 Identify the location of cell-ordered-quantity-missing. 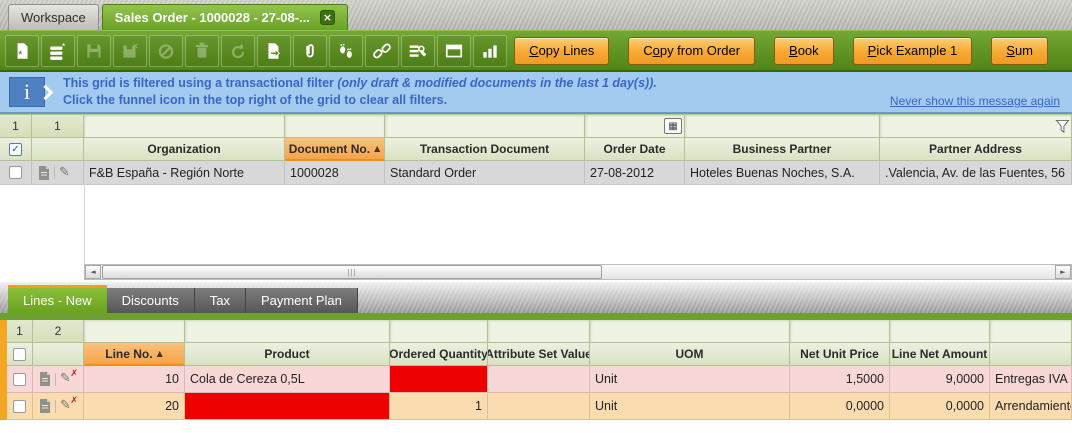
(439, 379).